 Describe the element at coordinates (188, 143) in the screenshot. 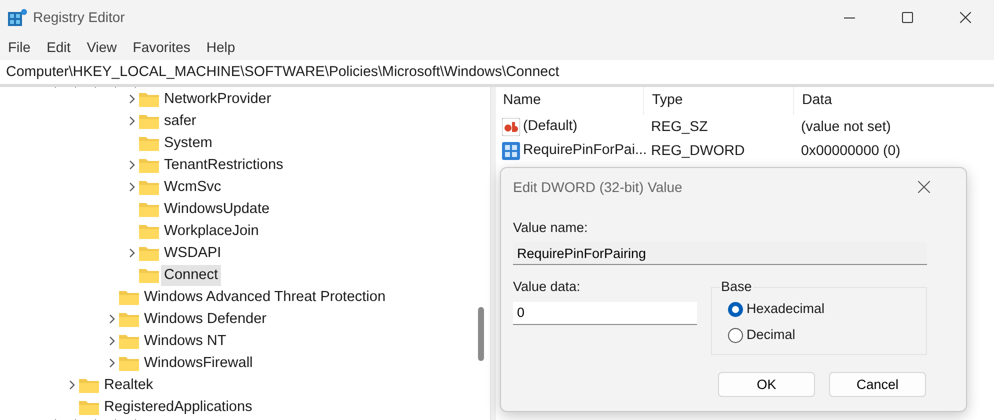

I see `tree-item: System` at that location.